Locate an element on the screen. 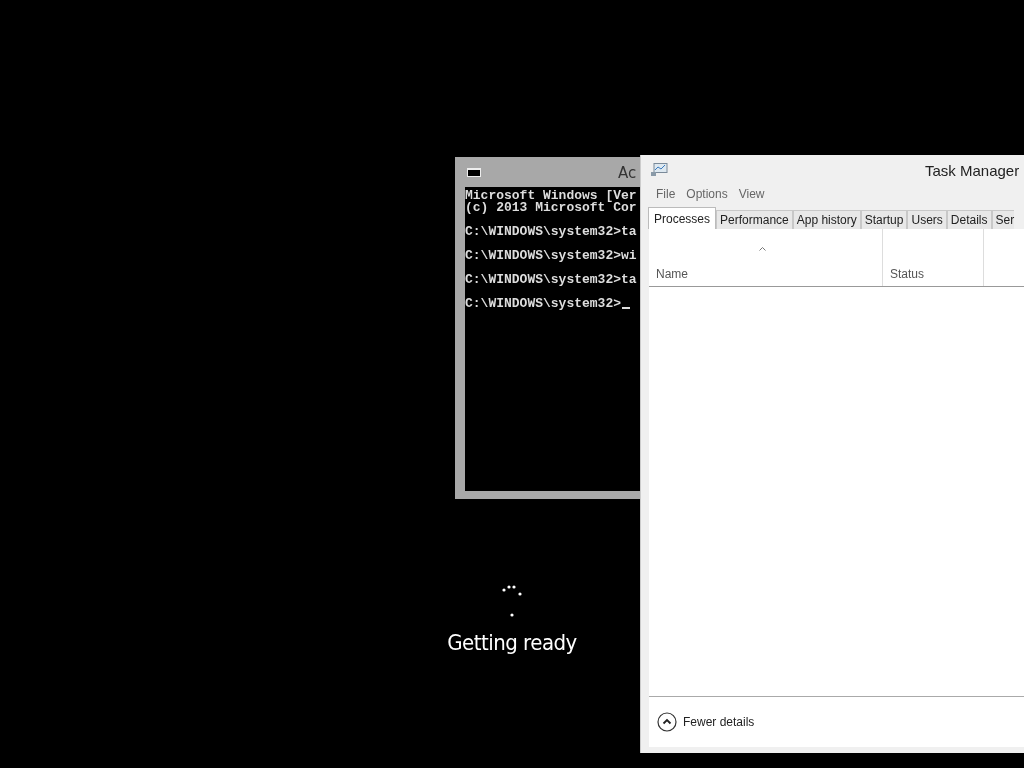 The height and width of the screenshot is (768, 1024). tab: Startup is located at coordinates (884, 219).